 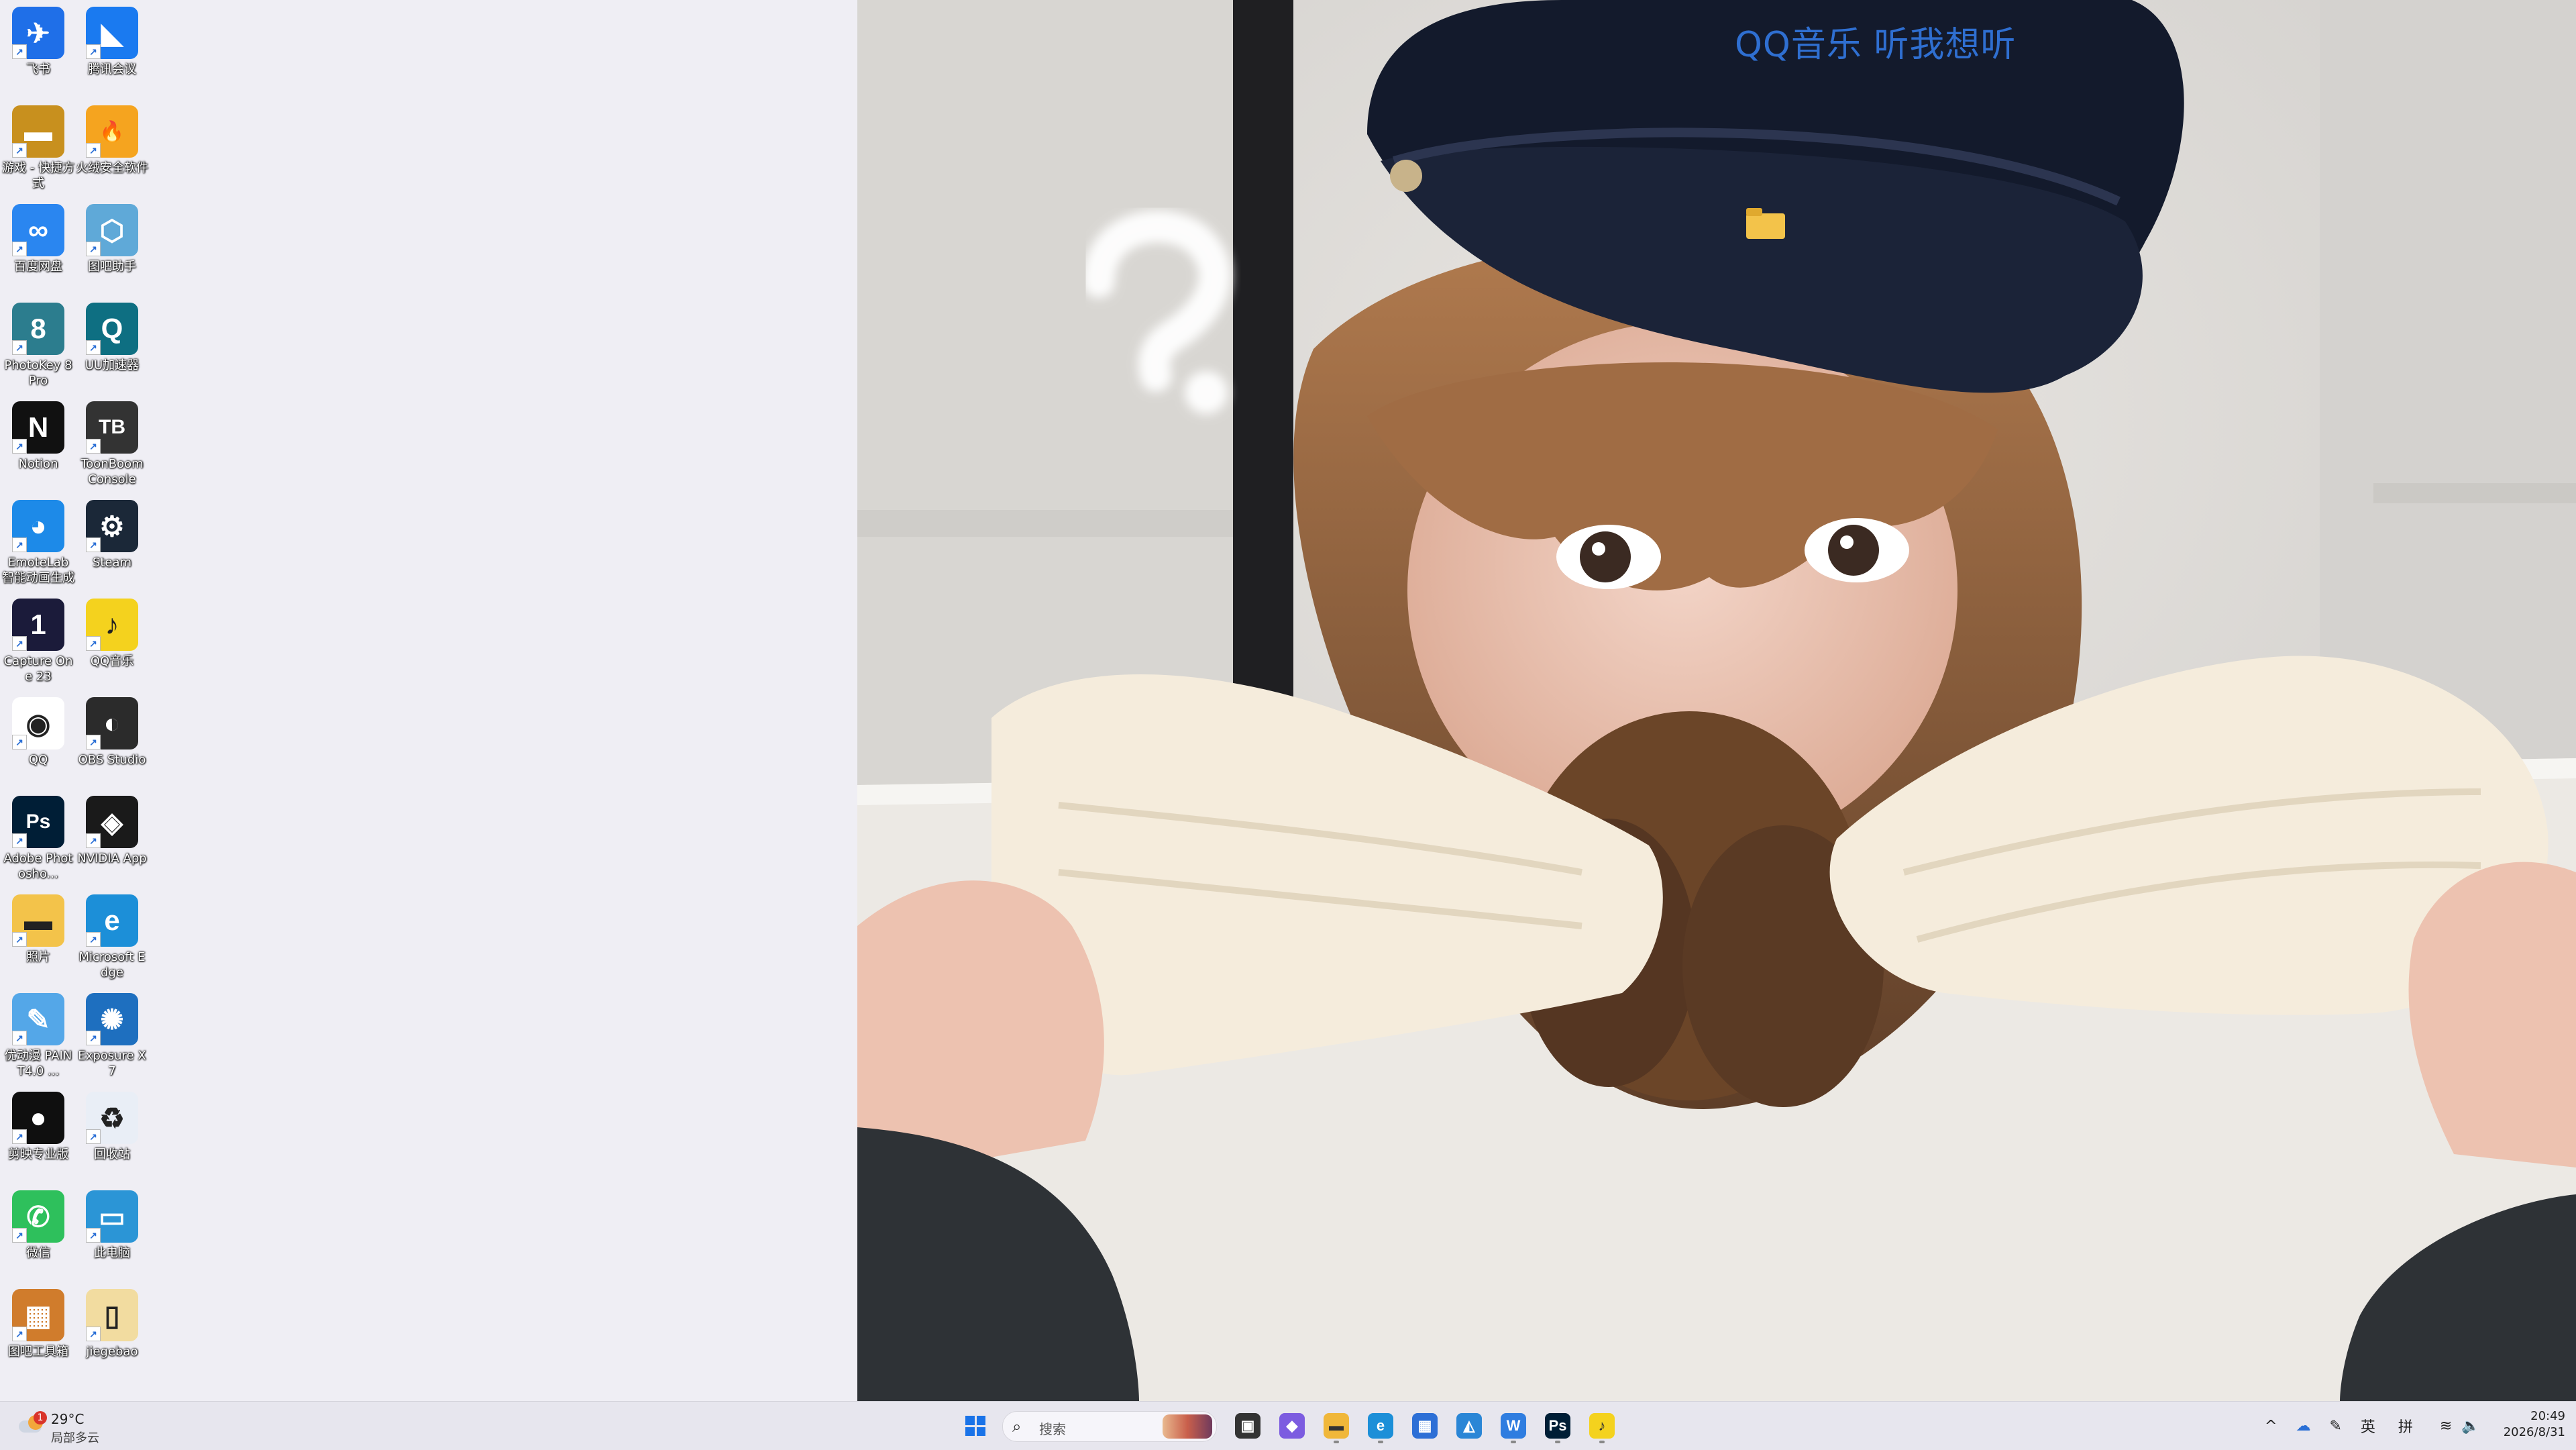 I want to click on desktop-icon-qq-penguin: ◉ ↗ QQ, so click(x=38, y=732).